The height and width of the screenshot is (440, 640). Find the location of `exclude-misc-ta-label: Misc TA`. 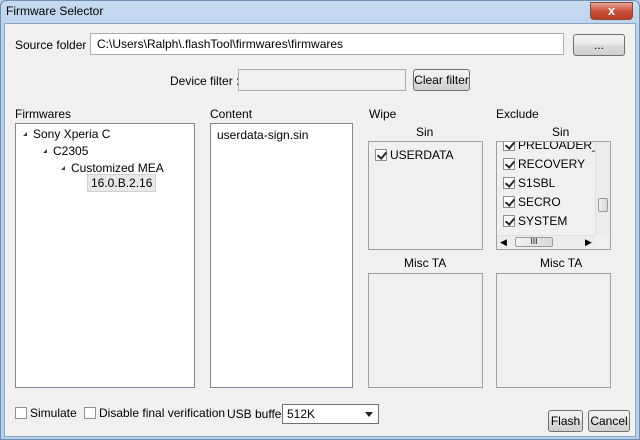

exclude-misc-ta-label: Misc TA is located at coordinates (561, 263).